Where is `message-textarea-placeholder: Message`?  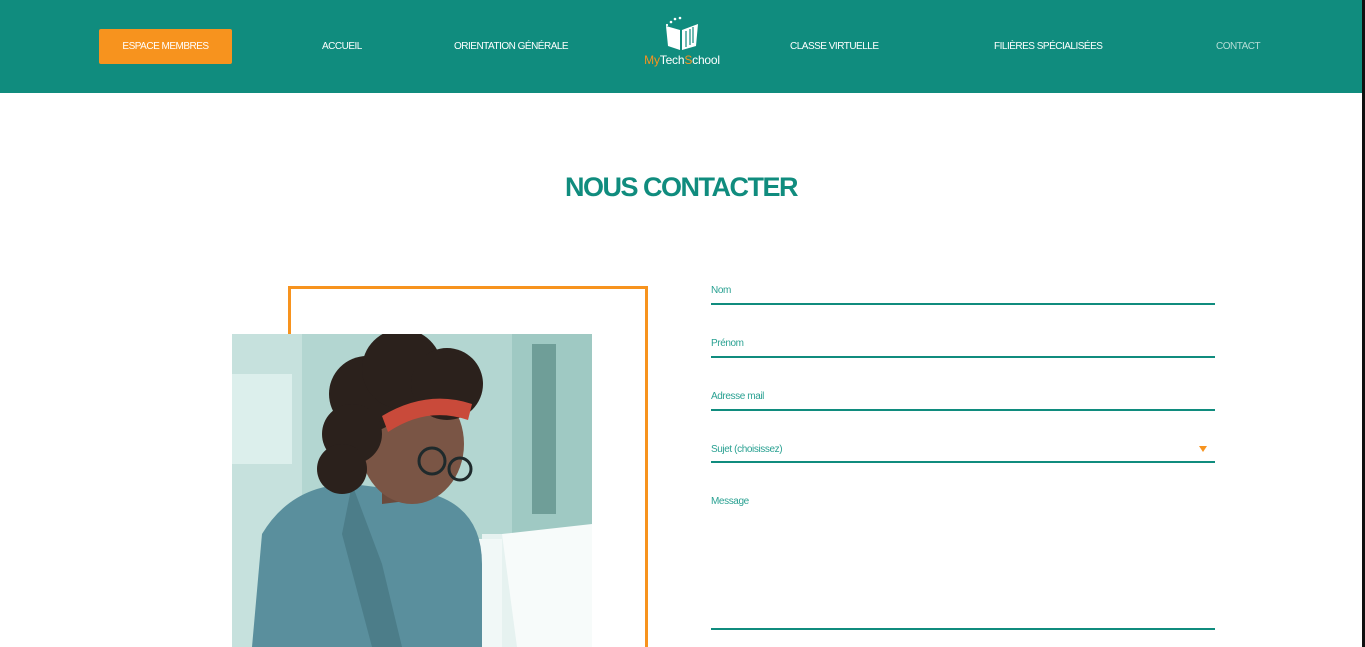
message-textarea-placeholder: Message is located at coordinates (730, 501).